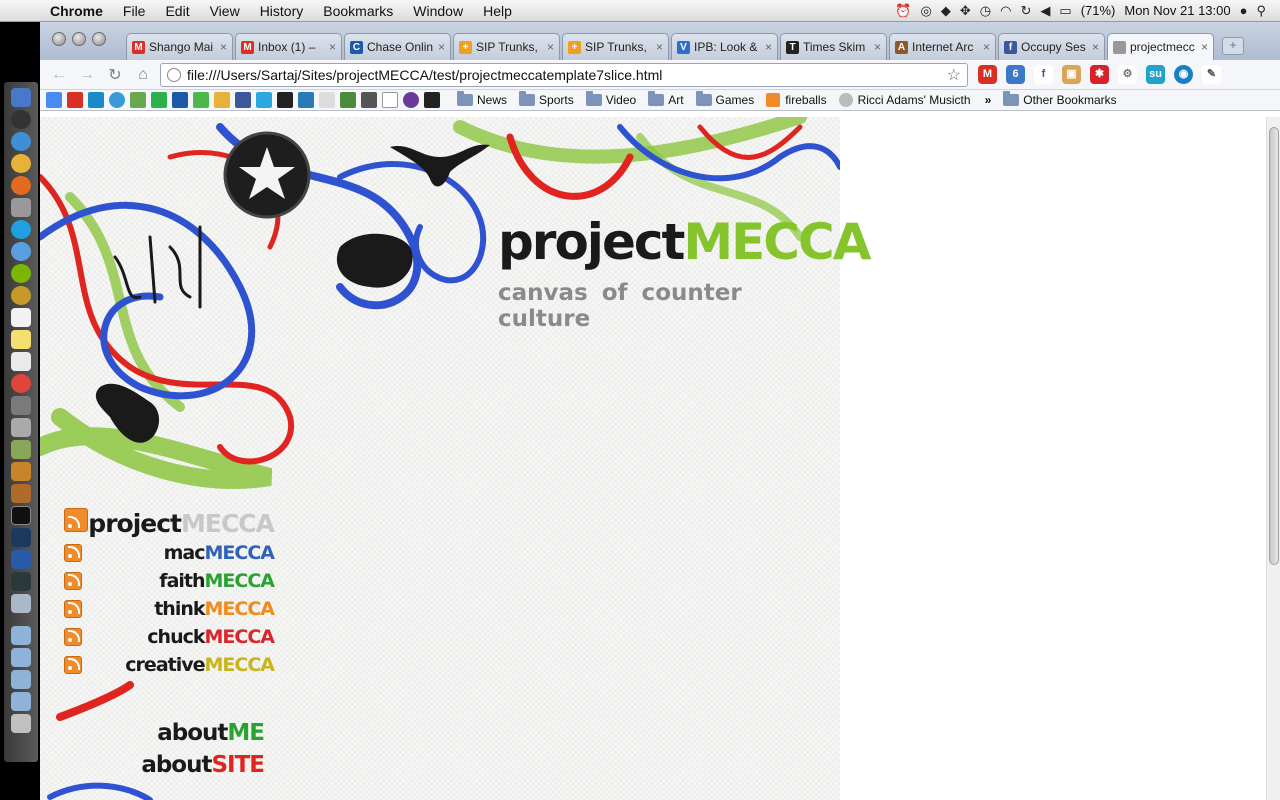 The image size is (1280, 800). What do you see at coordinates (1183, 74) in the screenshot?
I see `circle-extension-icon: ◉` at bounding box center [1183, 74].